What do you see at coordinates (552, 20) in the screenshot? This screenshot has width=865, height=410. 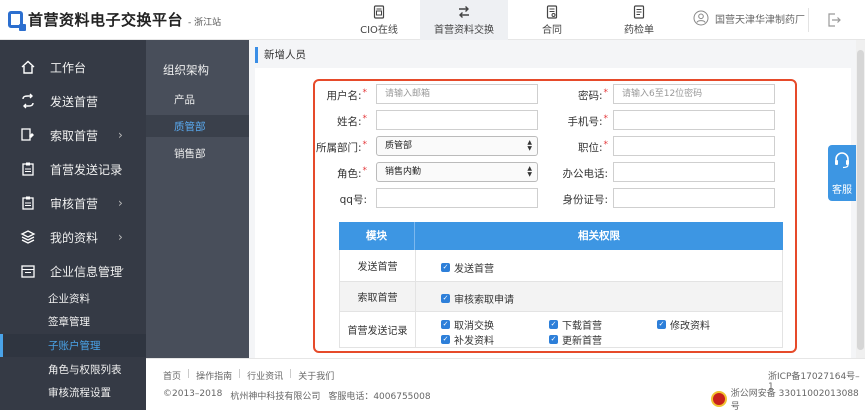 I see `nav-contract: 合同` at bounding box center [552, 20].